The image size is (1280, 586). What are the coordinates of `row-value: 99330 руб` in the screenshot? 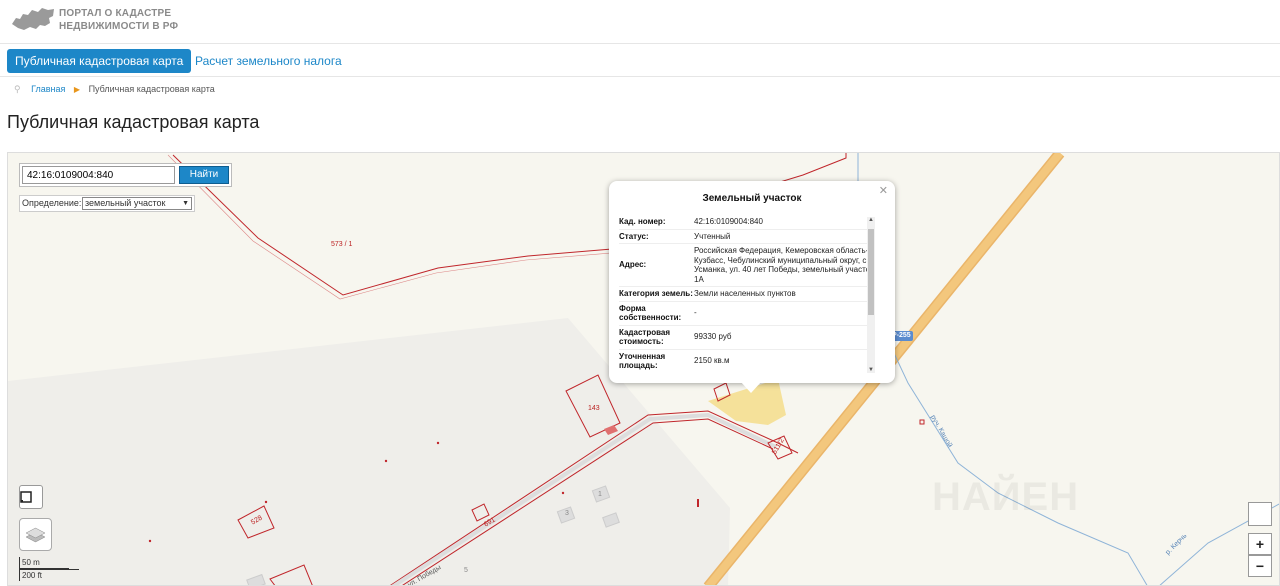 It's located at (713, 337).